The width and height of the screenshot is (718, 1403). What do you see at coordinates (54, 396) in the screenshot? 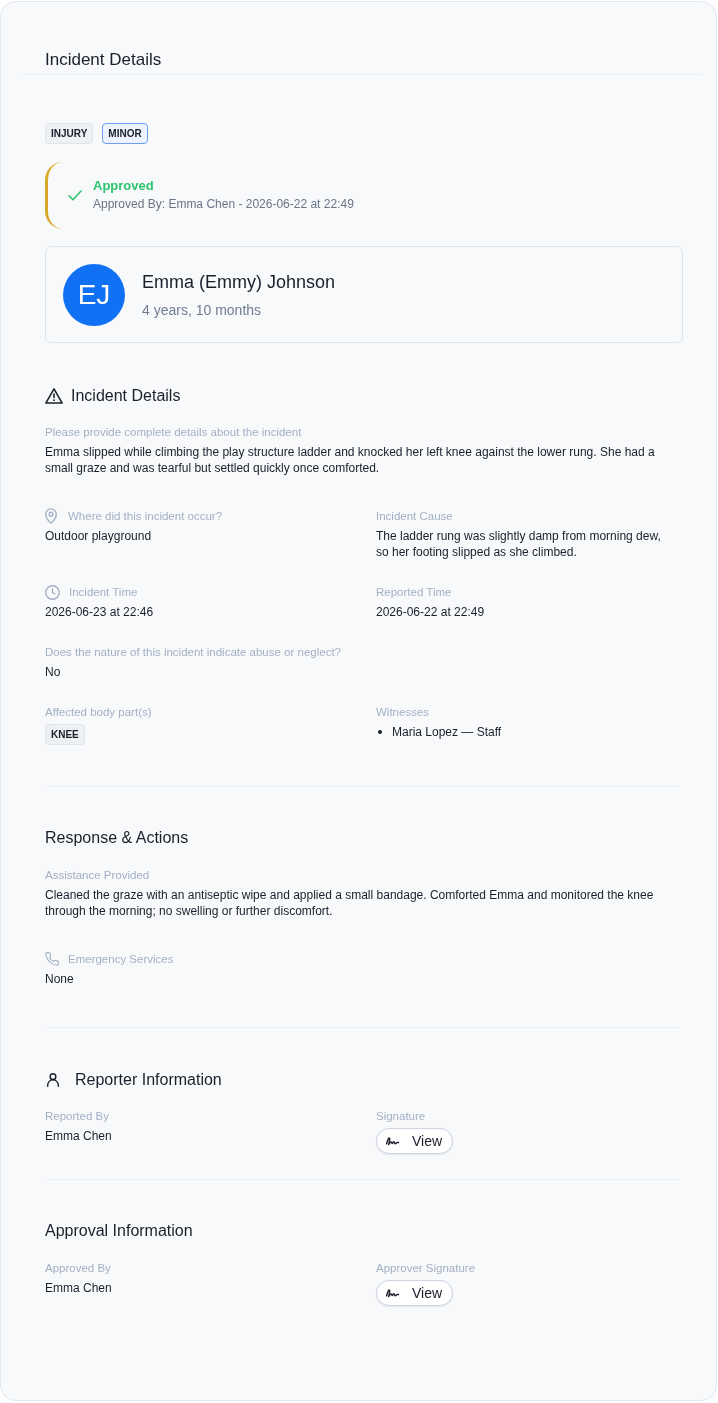
I see `warning-icon` at bounding box center [54, 396].